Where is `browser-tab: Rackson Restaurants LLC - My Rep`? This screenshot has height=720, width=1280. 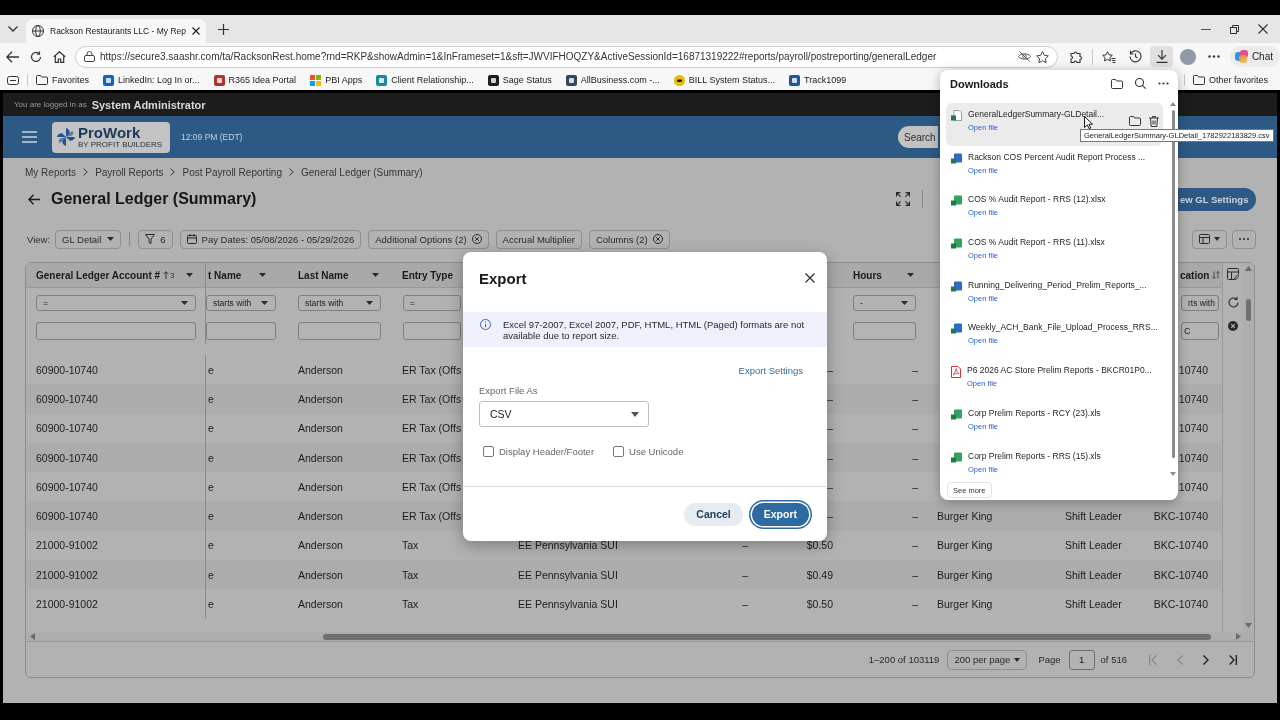
browser-tab: Rackson Restaurants LLC - My Rep is located at coordinates (116, 31).